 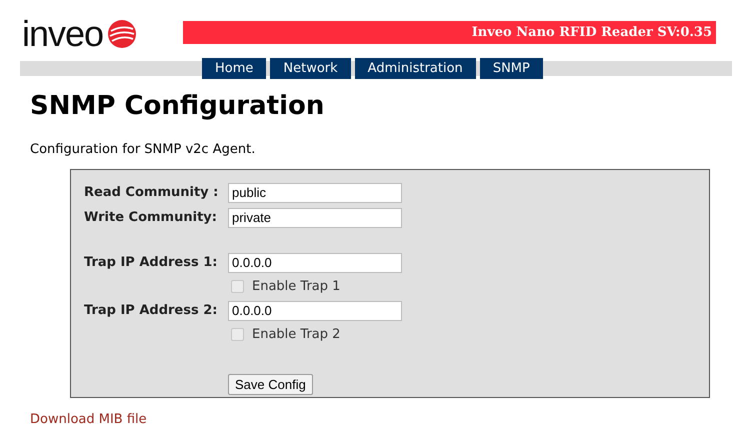 I want to click on text-field: public, so click(x=315, y=192).